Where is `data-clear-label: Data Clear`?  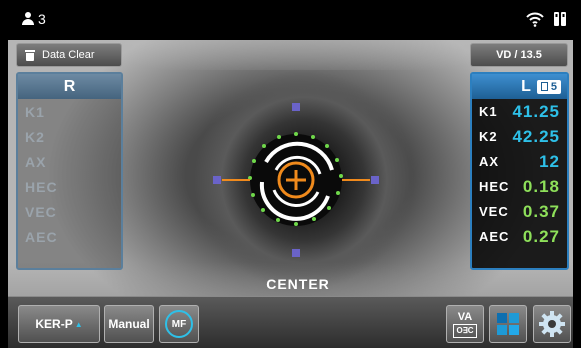 data-clear-label: Data Clear is located at coordinates (68, 55).